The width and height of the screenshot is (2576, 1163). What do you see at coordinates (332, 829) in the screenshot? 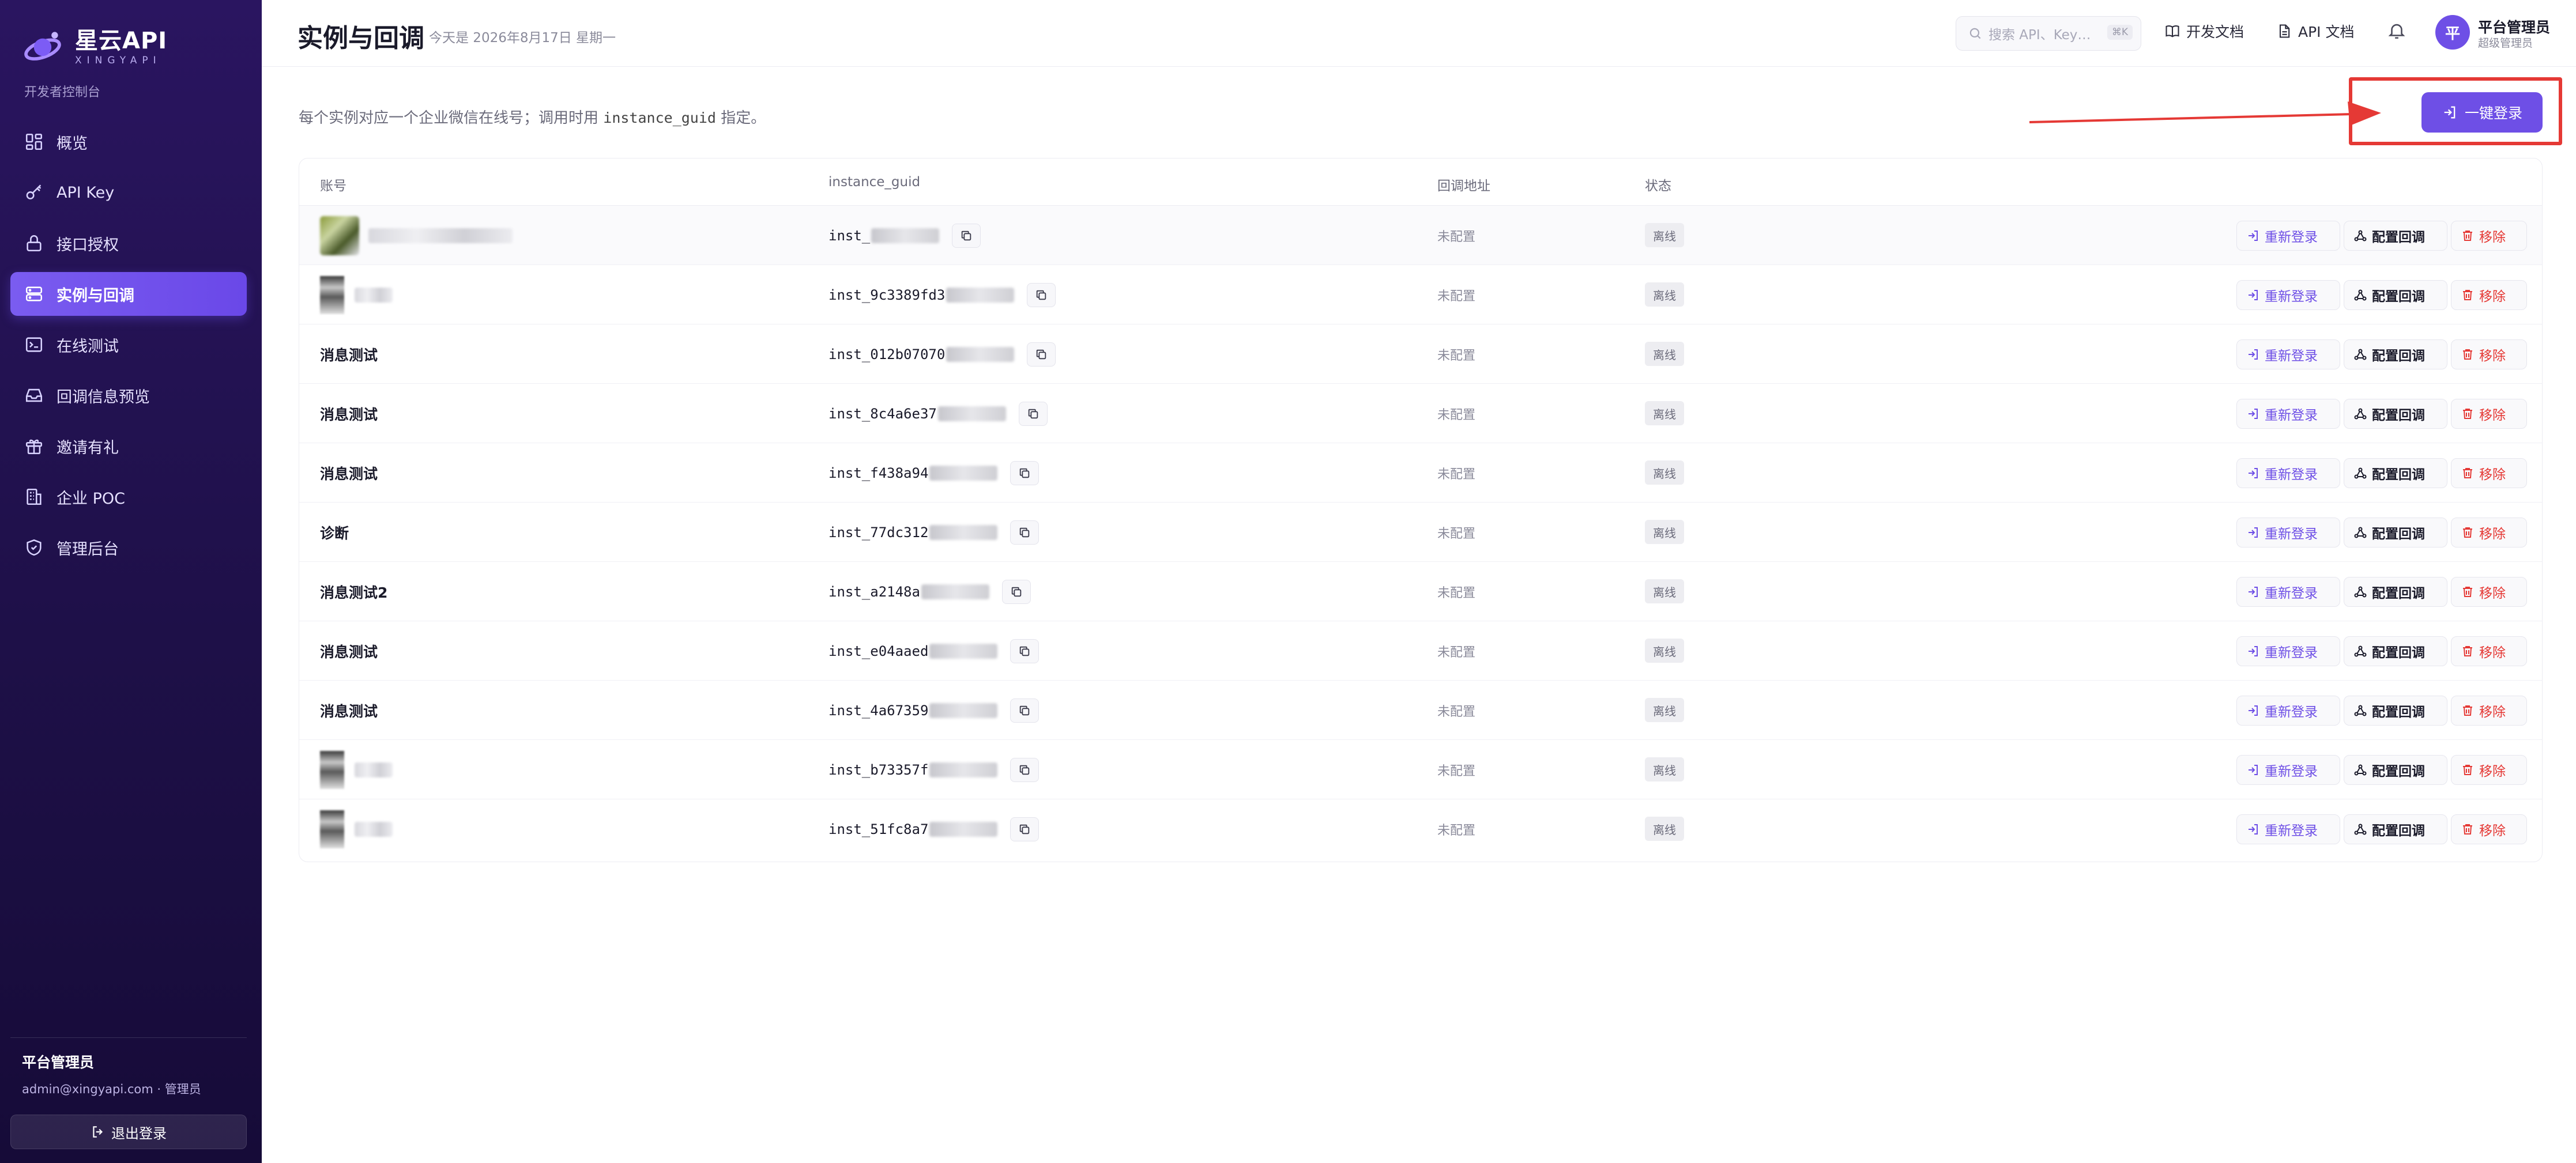
I see `account-avatar-redacted` at bounding box center [332, 829].